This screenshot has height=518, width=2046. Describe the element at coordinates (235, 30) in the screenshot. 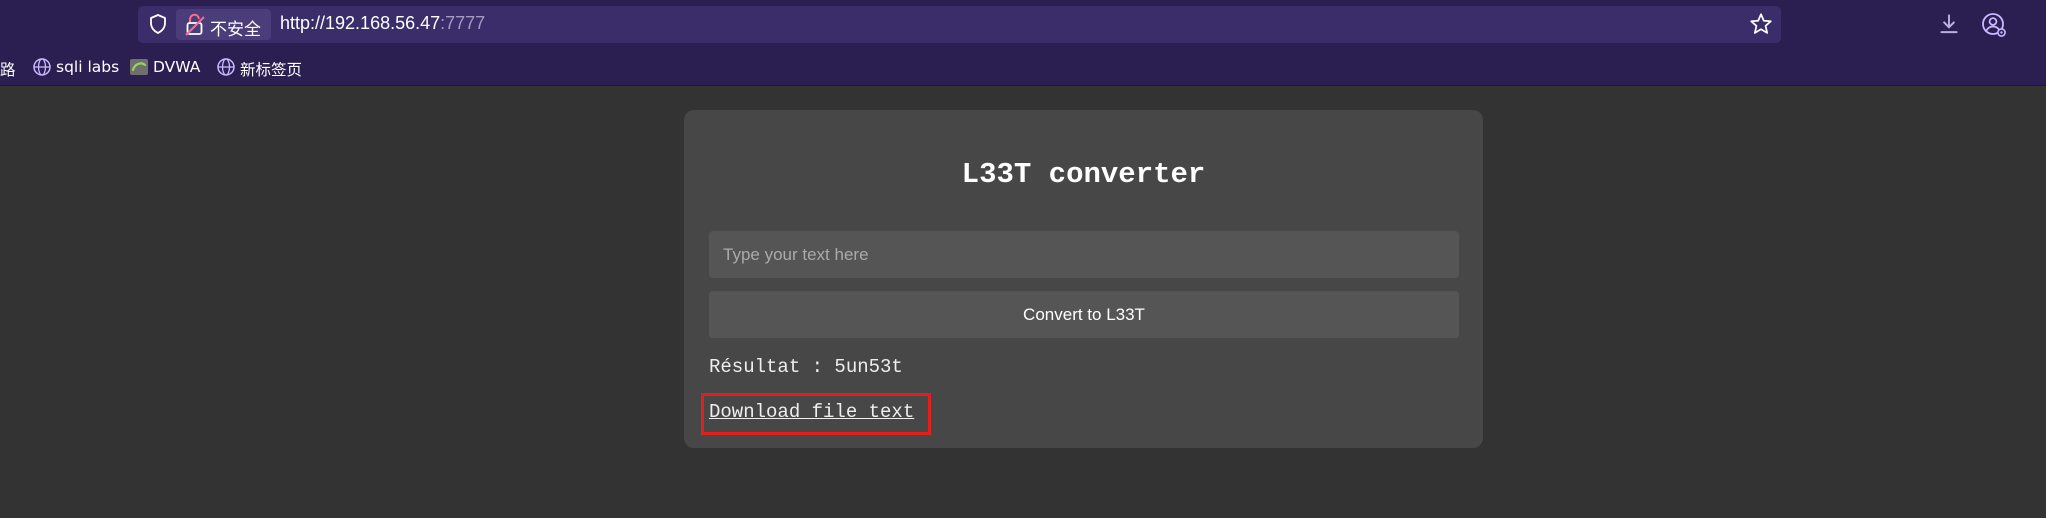

I see `insecure-label: 不安全` at that location.